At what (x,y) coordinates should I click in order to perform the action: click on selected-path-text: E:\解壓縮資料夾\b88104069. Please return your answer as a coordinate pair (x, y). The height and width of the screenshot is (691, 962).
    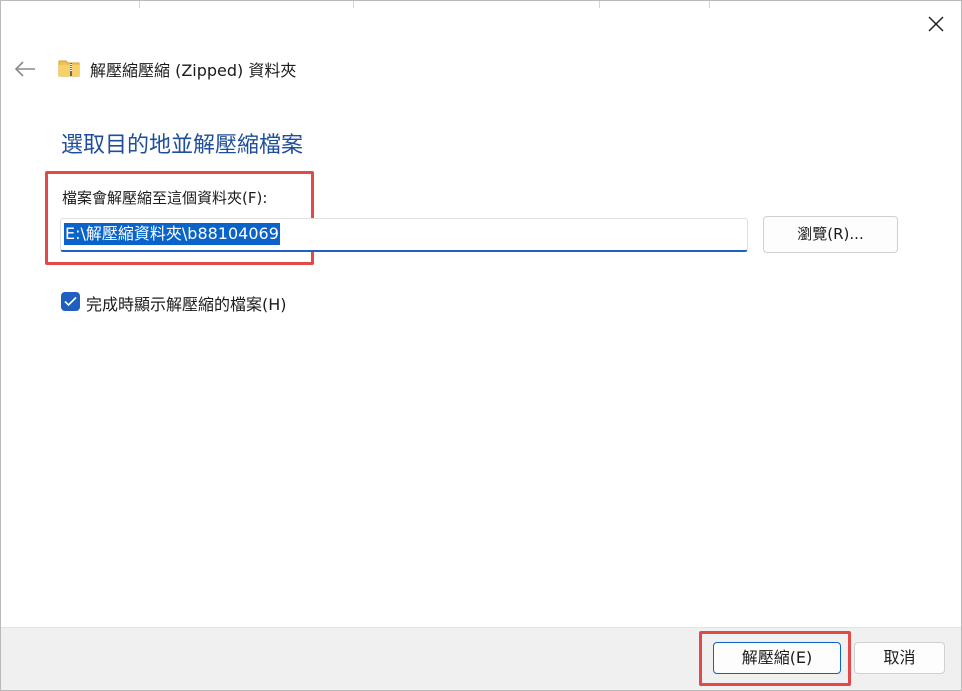
    Looking at the image, I should click on (172, 234).